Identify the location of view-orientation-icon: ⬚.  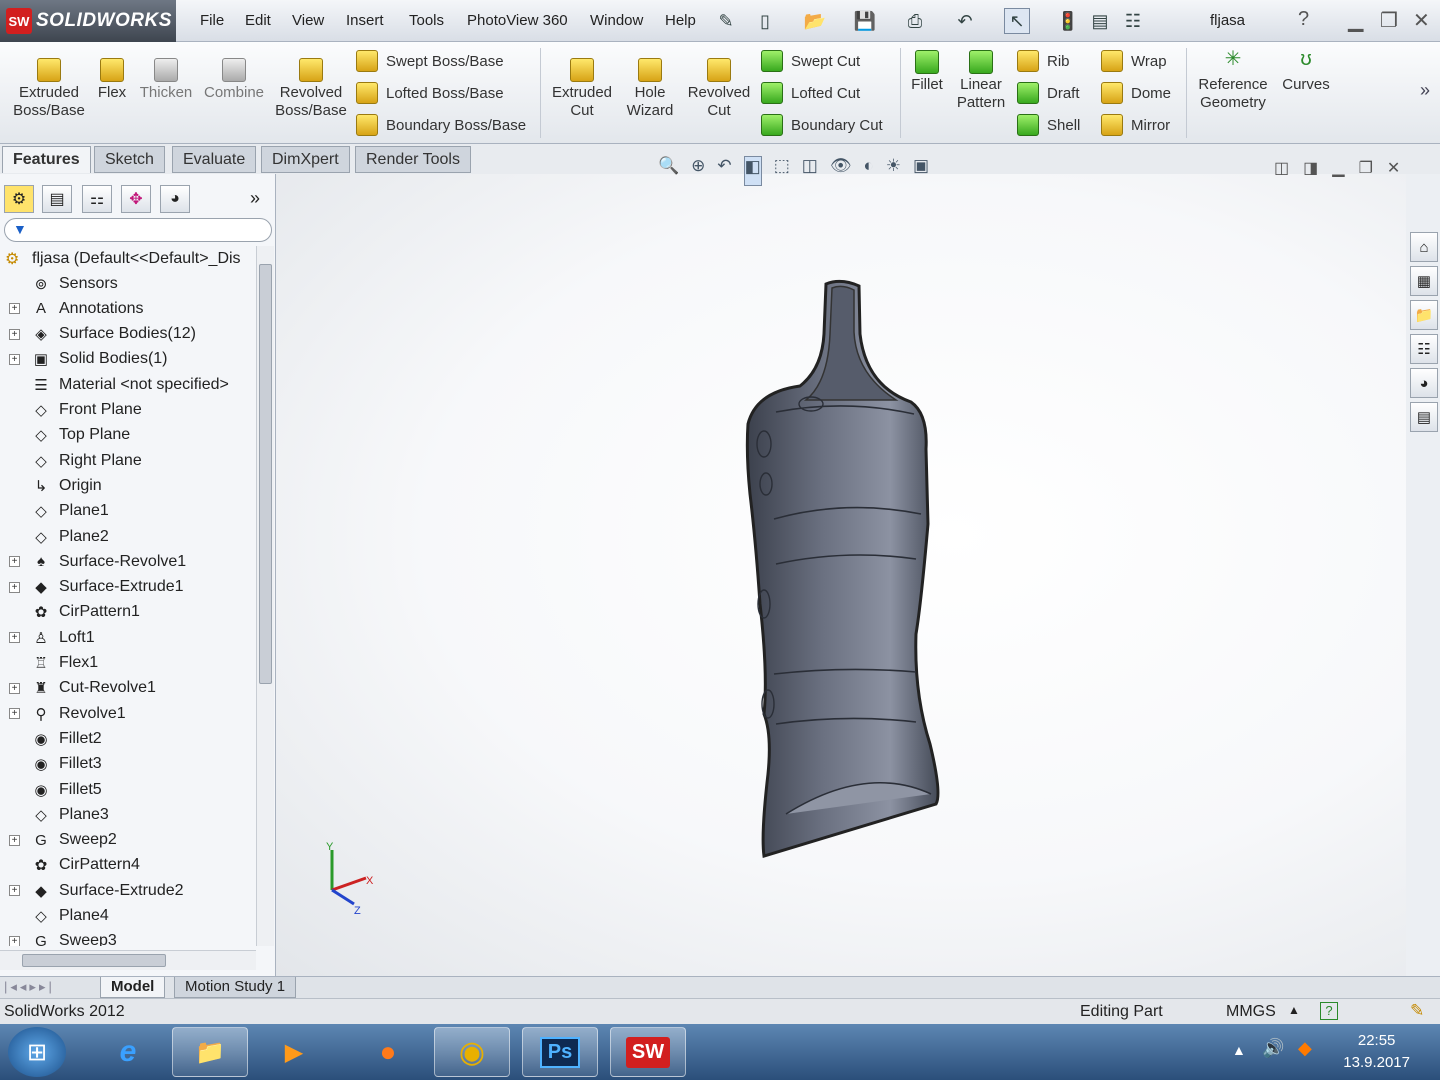
(782, 171).